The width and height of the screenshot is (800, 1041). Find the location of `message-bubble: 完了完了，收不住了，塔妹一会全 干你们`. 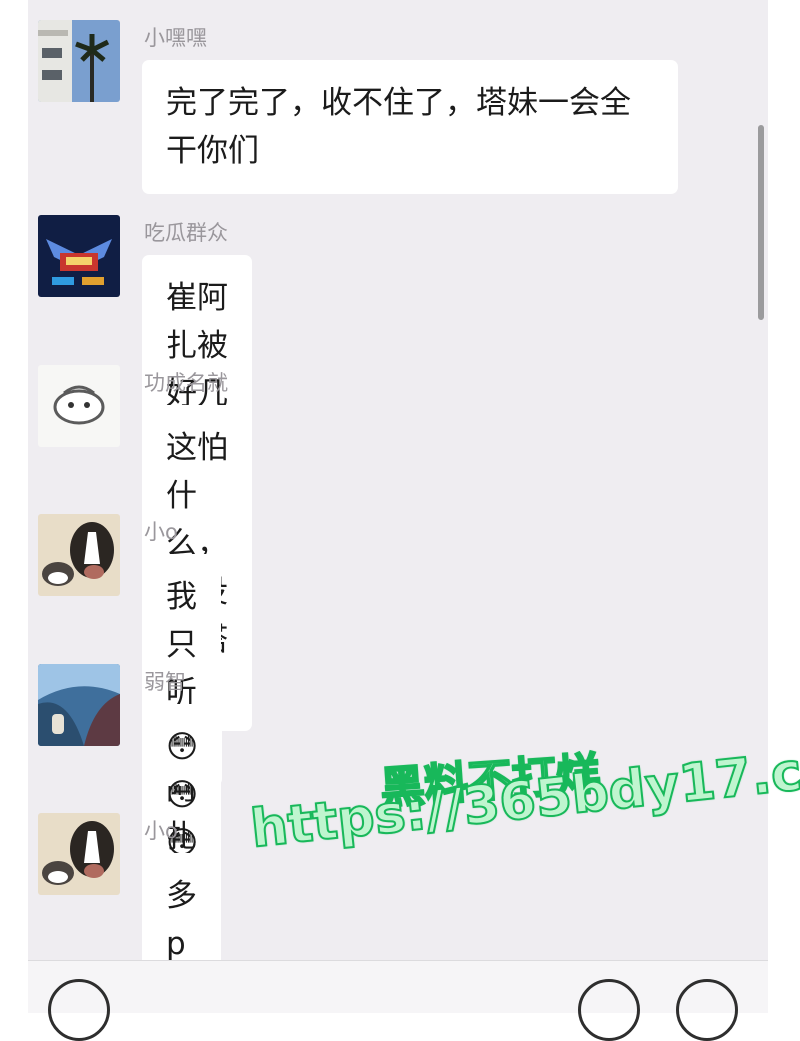

message-bubble: 完了完了，收不住了，塔妹一会全 干你们 is located at coordinates (410, 127).